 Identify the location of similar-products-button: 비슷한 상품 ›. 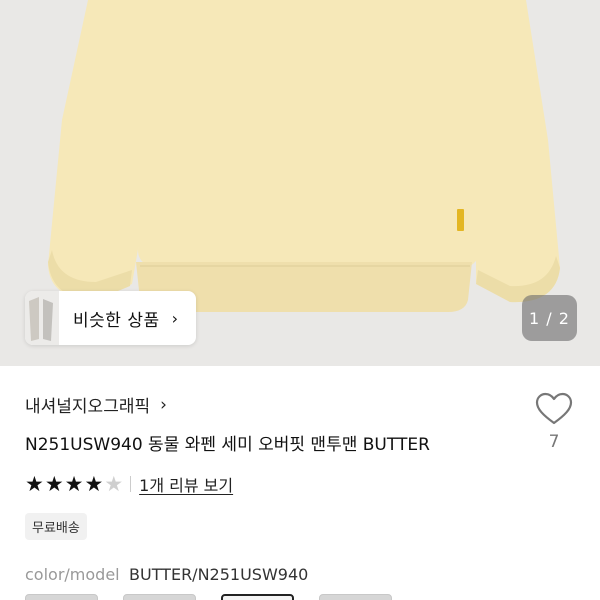
(110, 318).